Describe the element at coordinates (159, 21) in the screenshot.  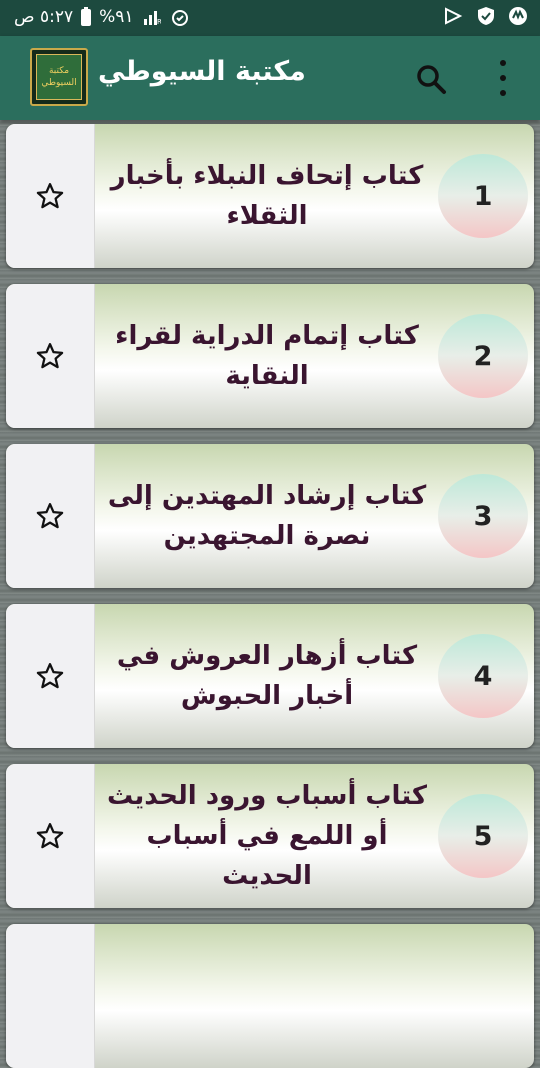
I see `svg-text: R` at that location.